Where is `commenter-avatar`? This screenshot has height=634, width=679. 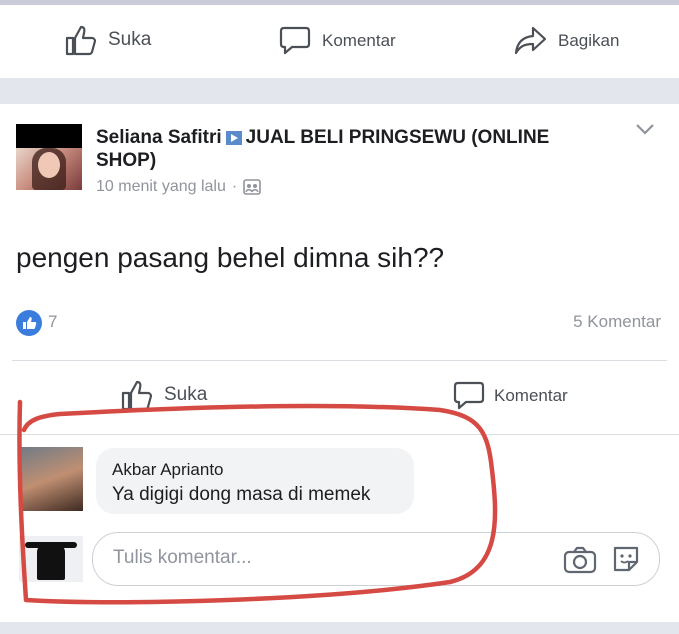 commenter-avatar is located at coordinates (51, 479).